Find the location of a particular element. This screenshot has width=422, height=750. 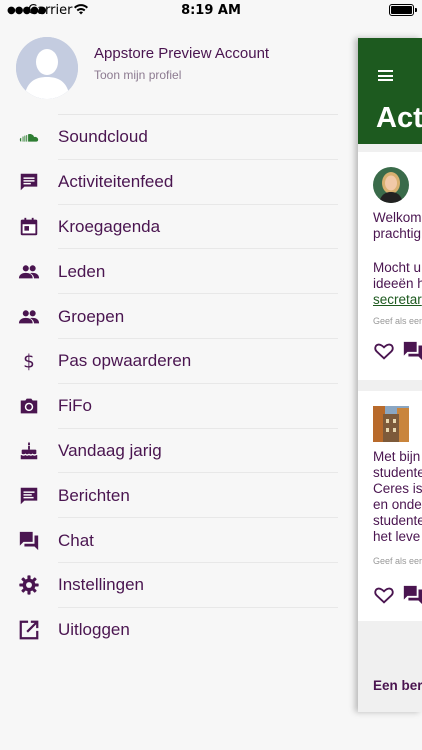

menu-item-leden: Leden is located at coordinates (175, 271).